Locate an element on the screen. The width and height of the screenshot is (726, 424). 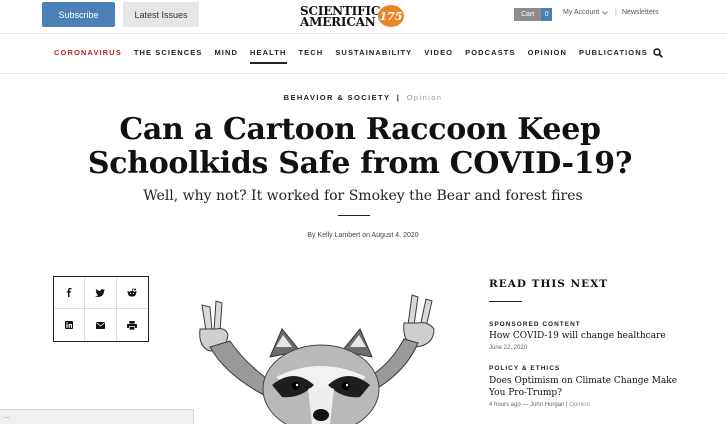
read-next-item-2-headline-line-1: Does Optimism on Climate Change Make is located at coordinates (583, 381).